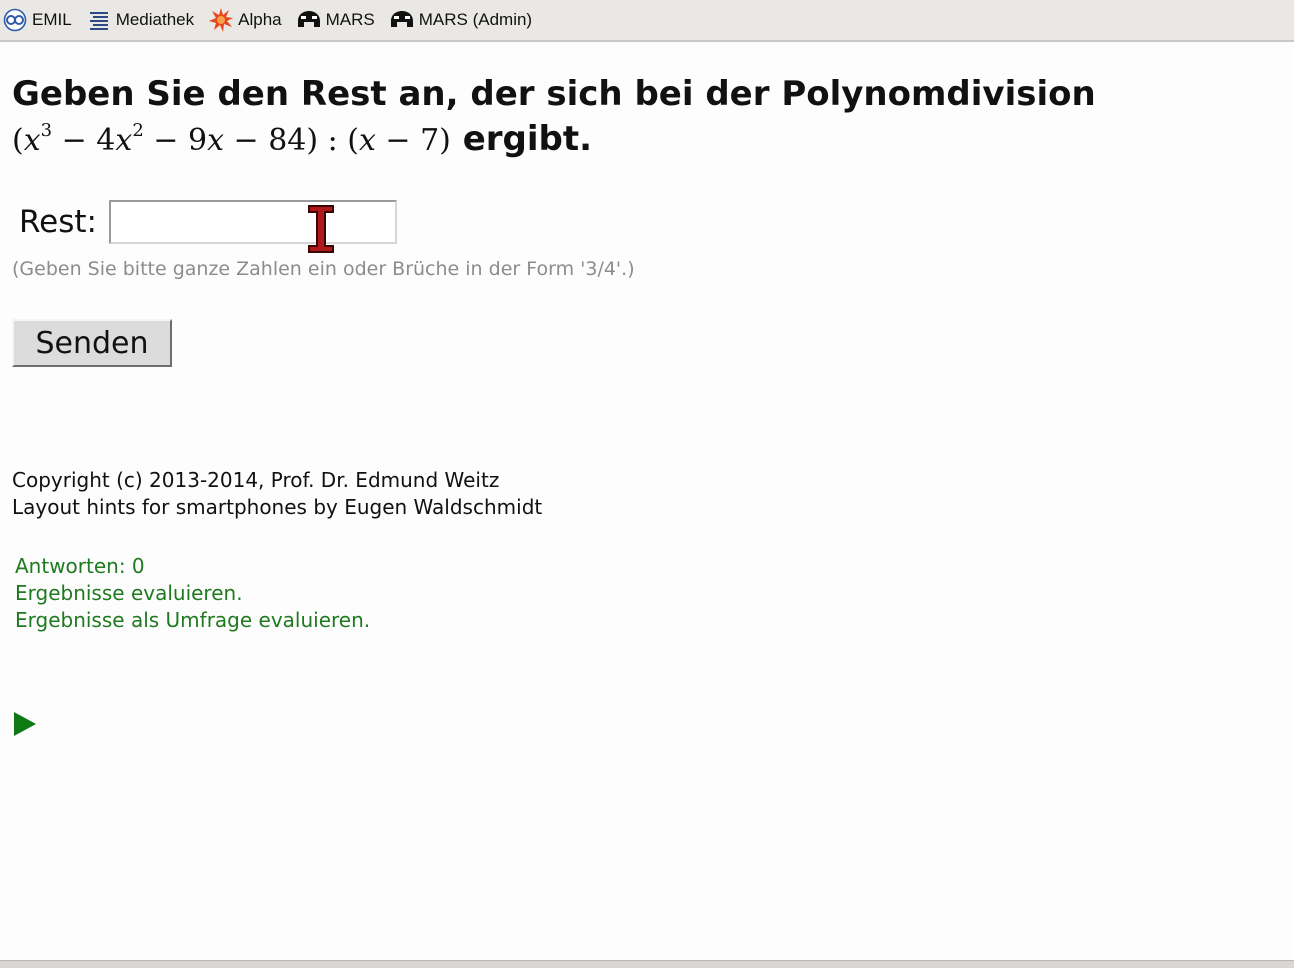 This screenshot has height=968, width=1294. What do you see at coordinates (350, 19) in the screenshot?
I see `bookmark-label: MARS` at bounding box center [350, 19].